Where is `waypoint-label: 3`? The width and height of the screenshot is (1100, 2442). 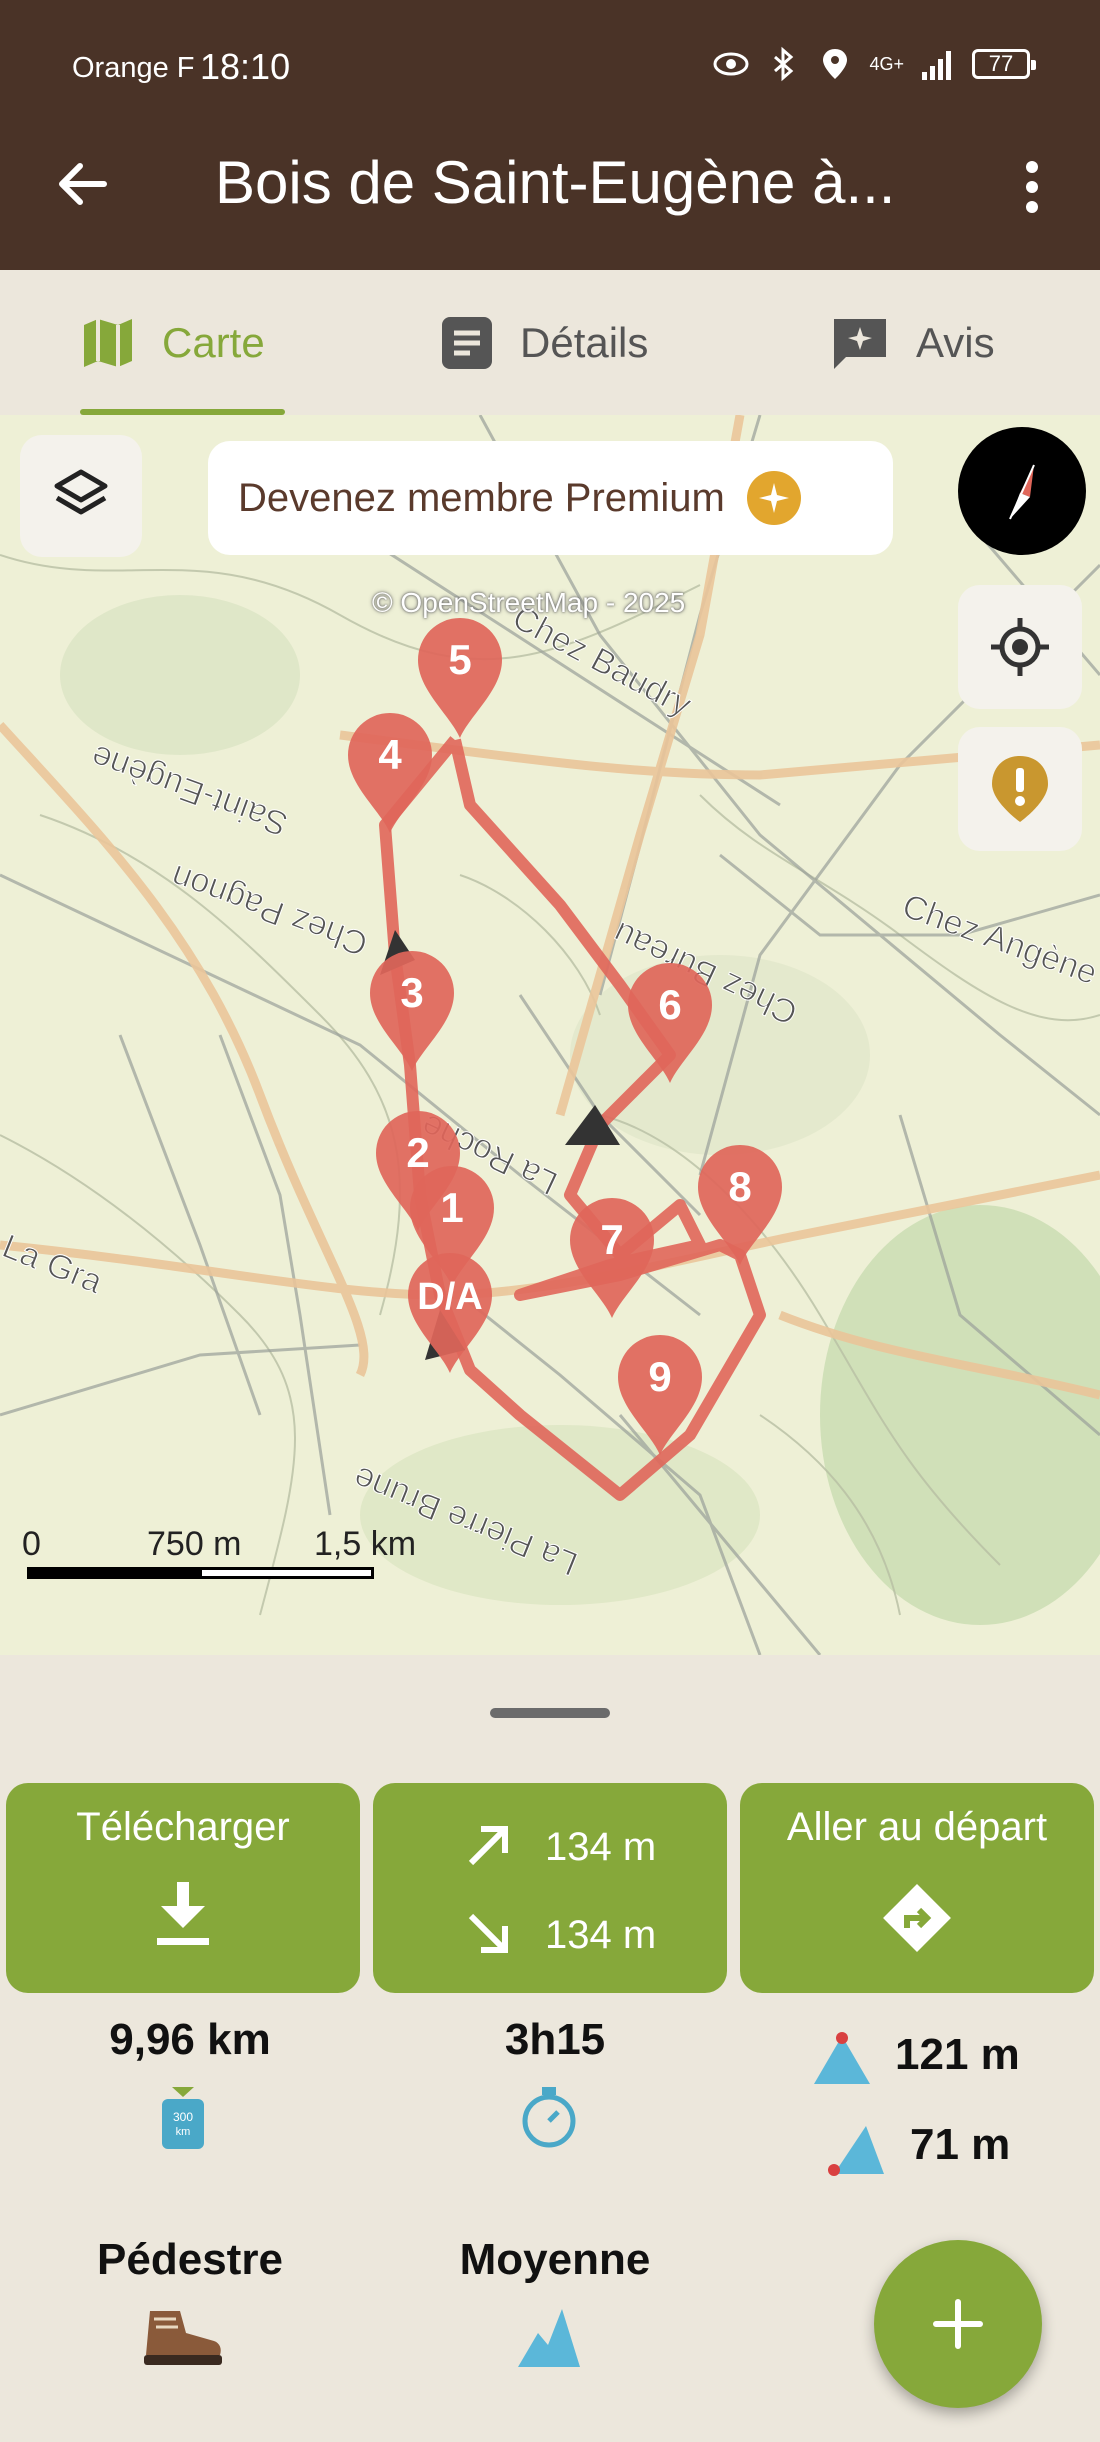 waypoint-label: 3 is located at coordinates (411, 992).